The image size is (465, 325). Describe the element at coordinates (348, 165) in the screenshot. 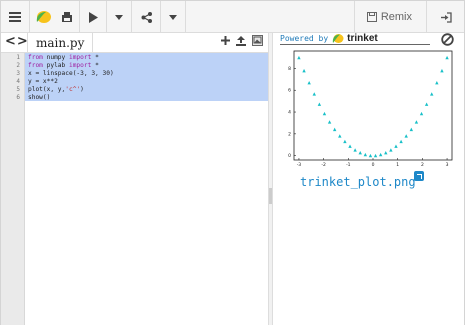

I see `x-tick-label: -1` at that location.